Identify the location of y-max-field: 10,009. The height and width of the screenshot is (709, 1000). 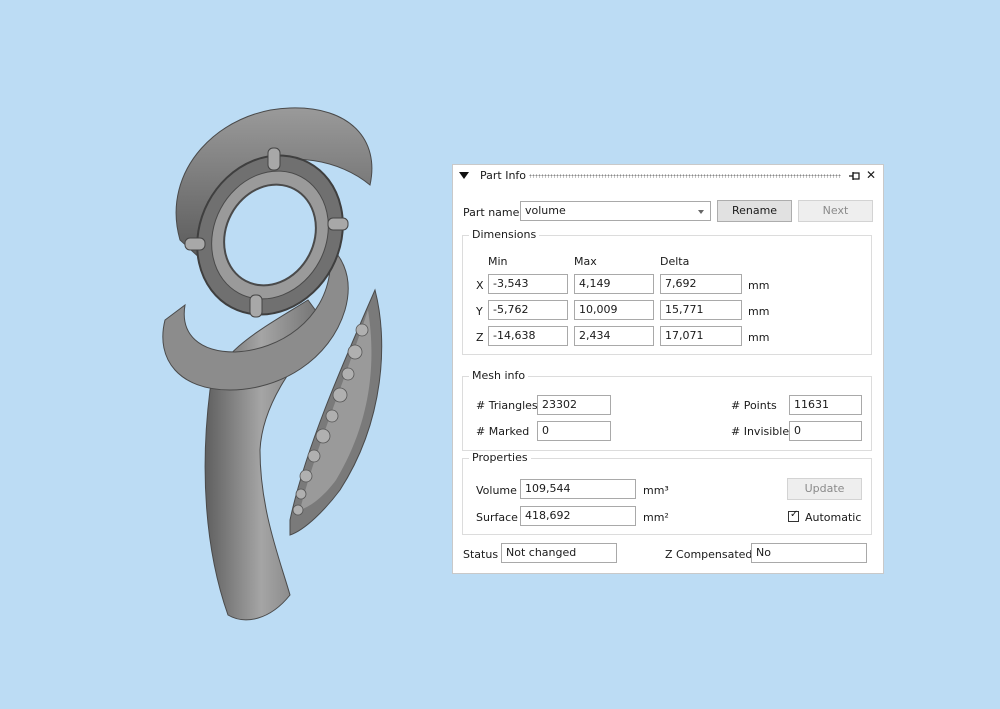
(614, 310).